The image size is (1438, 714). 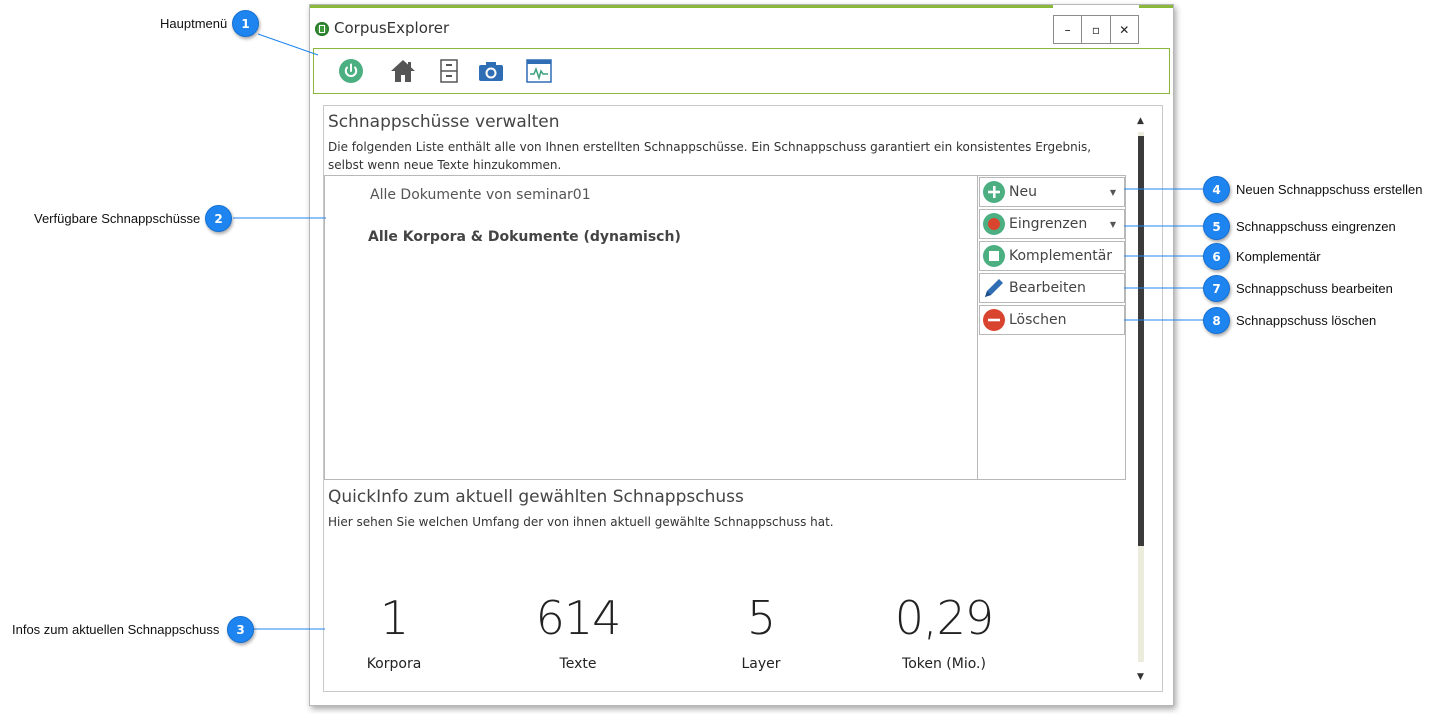 I want to click on annotation-badge-5: 5, so click(x=1216, y=226).